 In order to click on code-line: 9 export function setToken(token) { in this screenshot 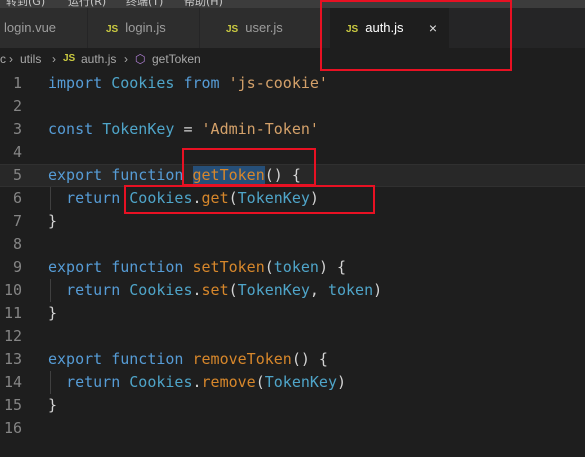, I will do `click(292, 267)`.